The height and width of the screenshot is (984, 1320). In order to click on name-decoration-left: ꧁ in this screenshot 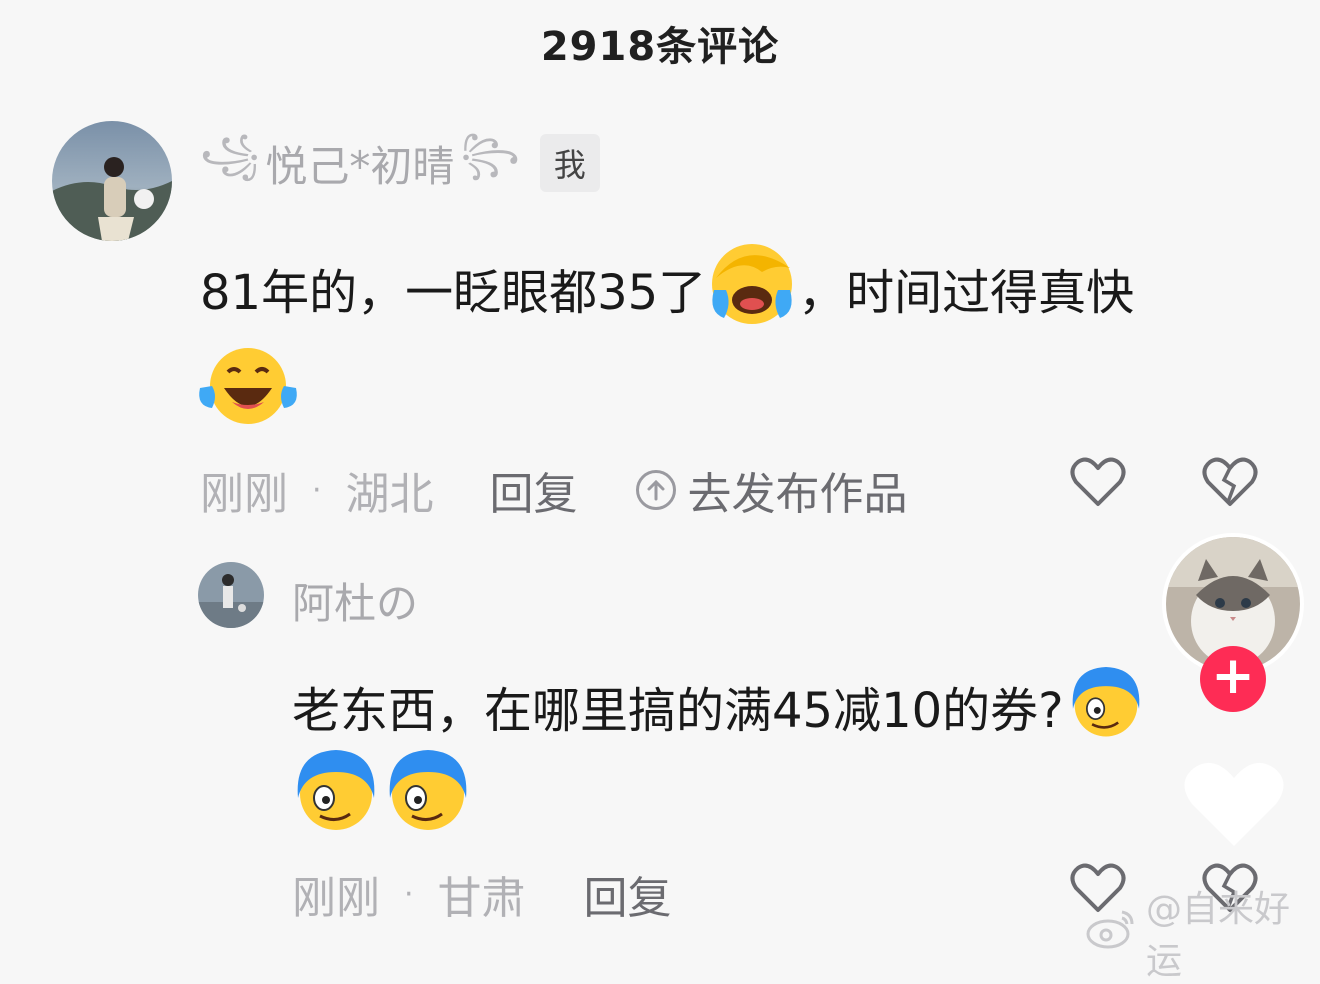, I will do `click(230, 154)`.